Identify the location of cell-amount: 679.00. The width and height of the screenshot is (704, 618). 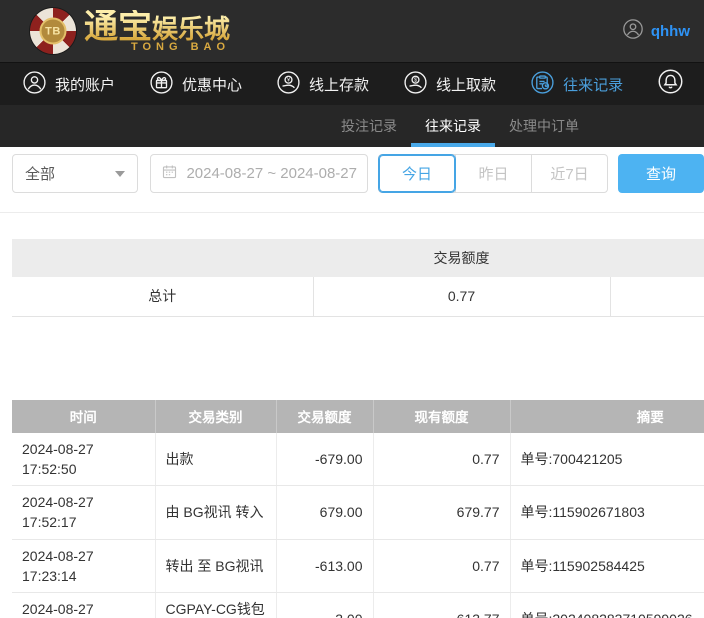
(325, 512).